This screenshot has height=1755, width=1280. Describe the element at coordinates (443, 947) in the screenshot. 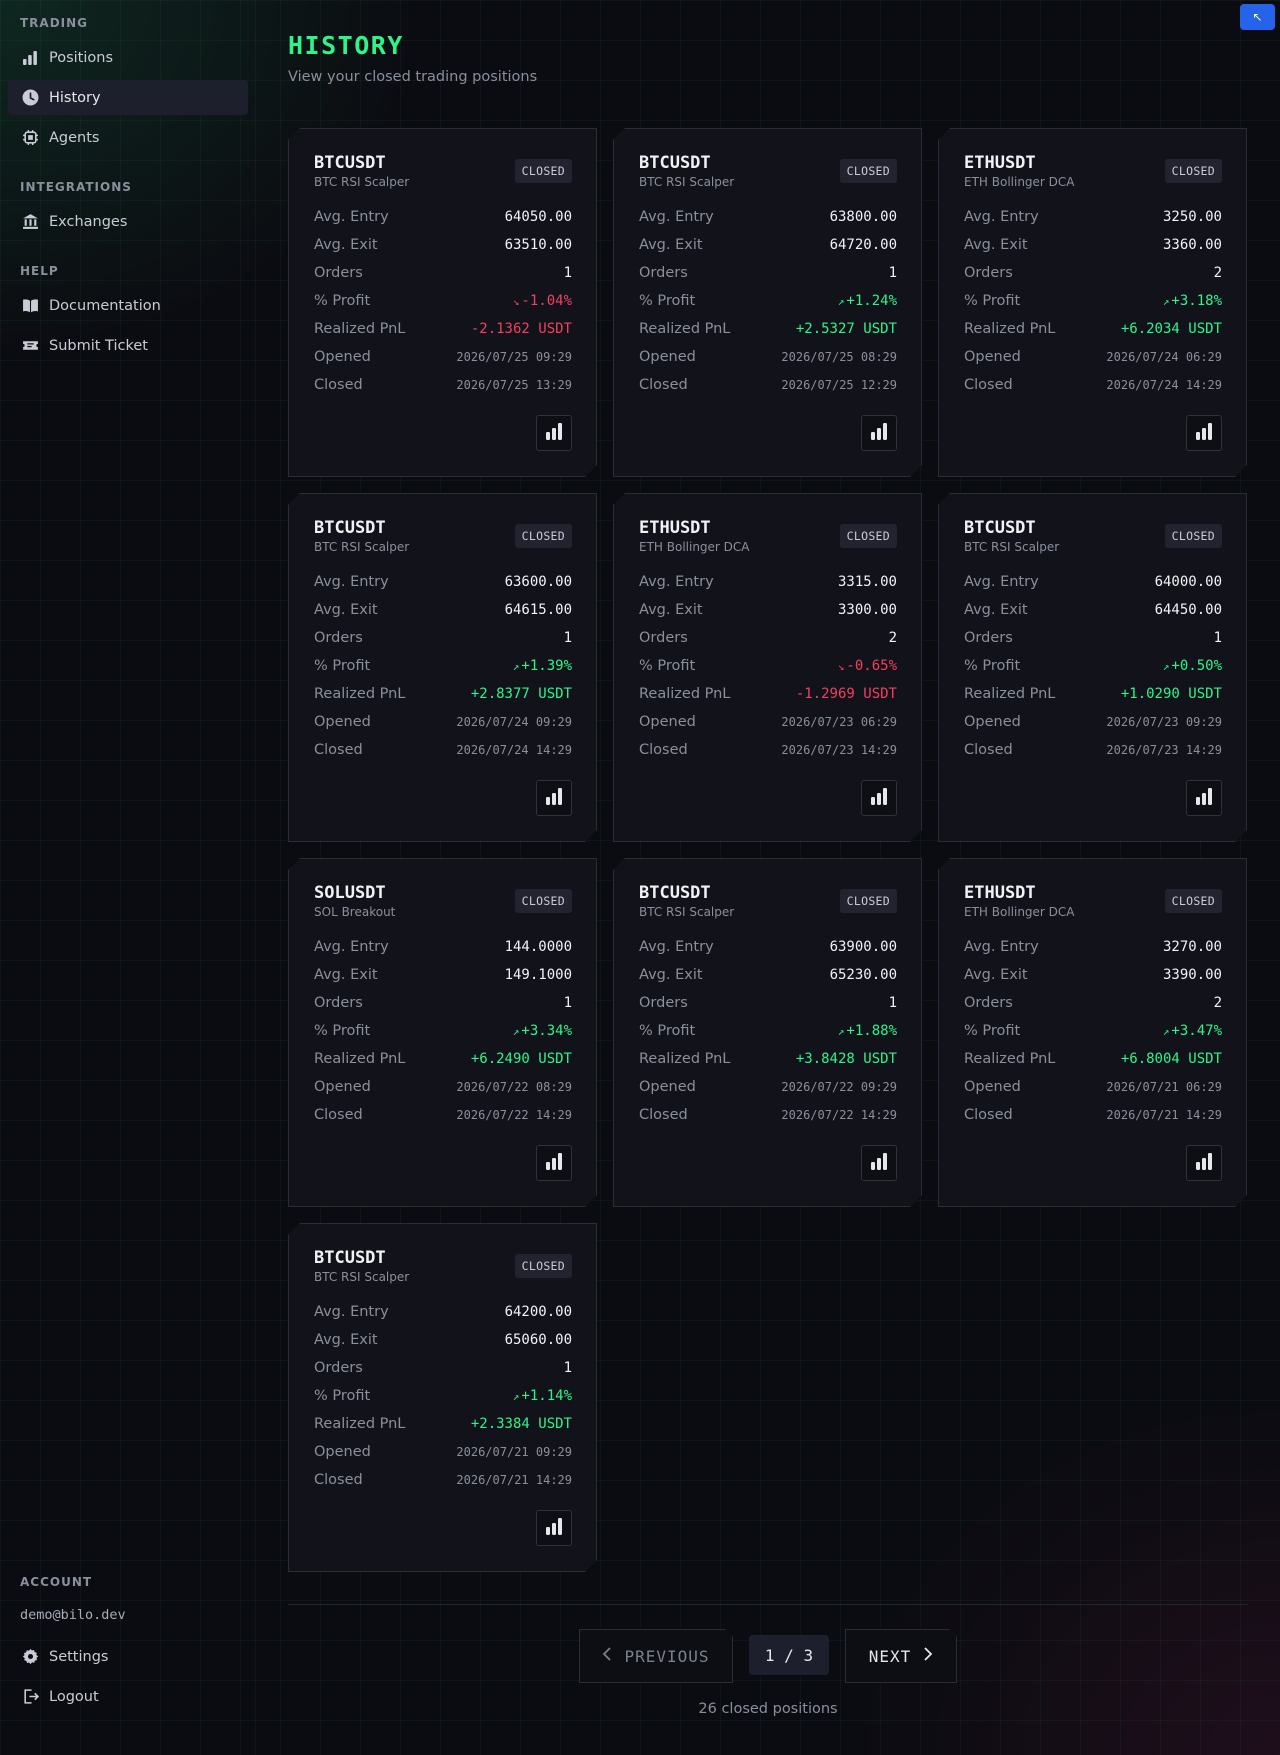

I see `row-avg-entry: Avg. Entry 144.0000` at that location.